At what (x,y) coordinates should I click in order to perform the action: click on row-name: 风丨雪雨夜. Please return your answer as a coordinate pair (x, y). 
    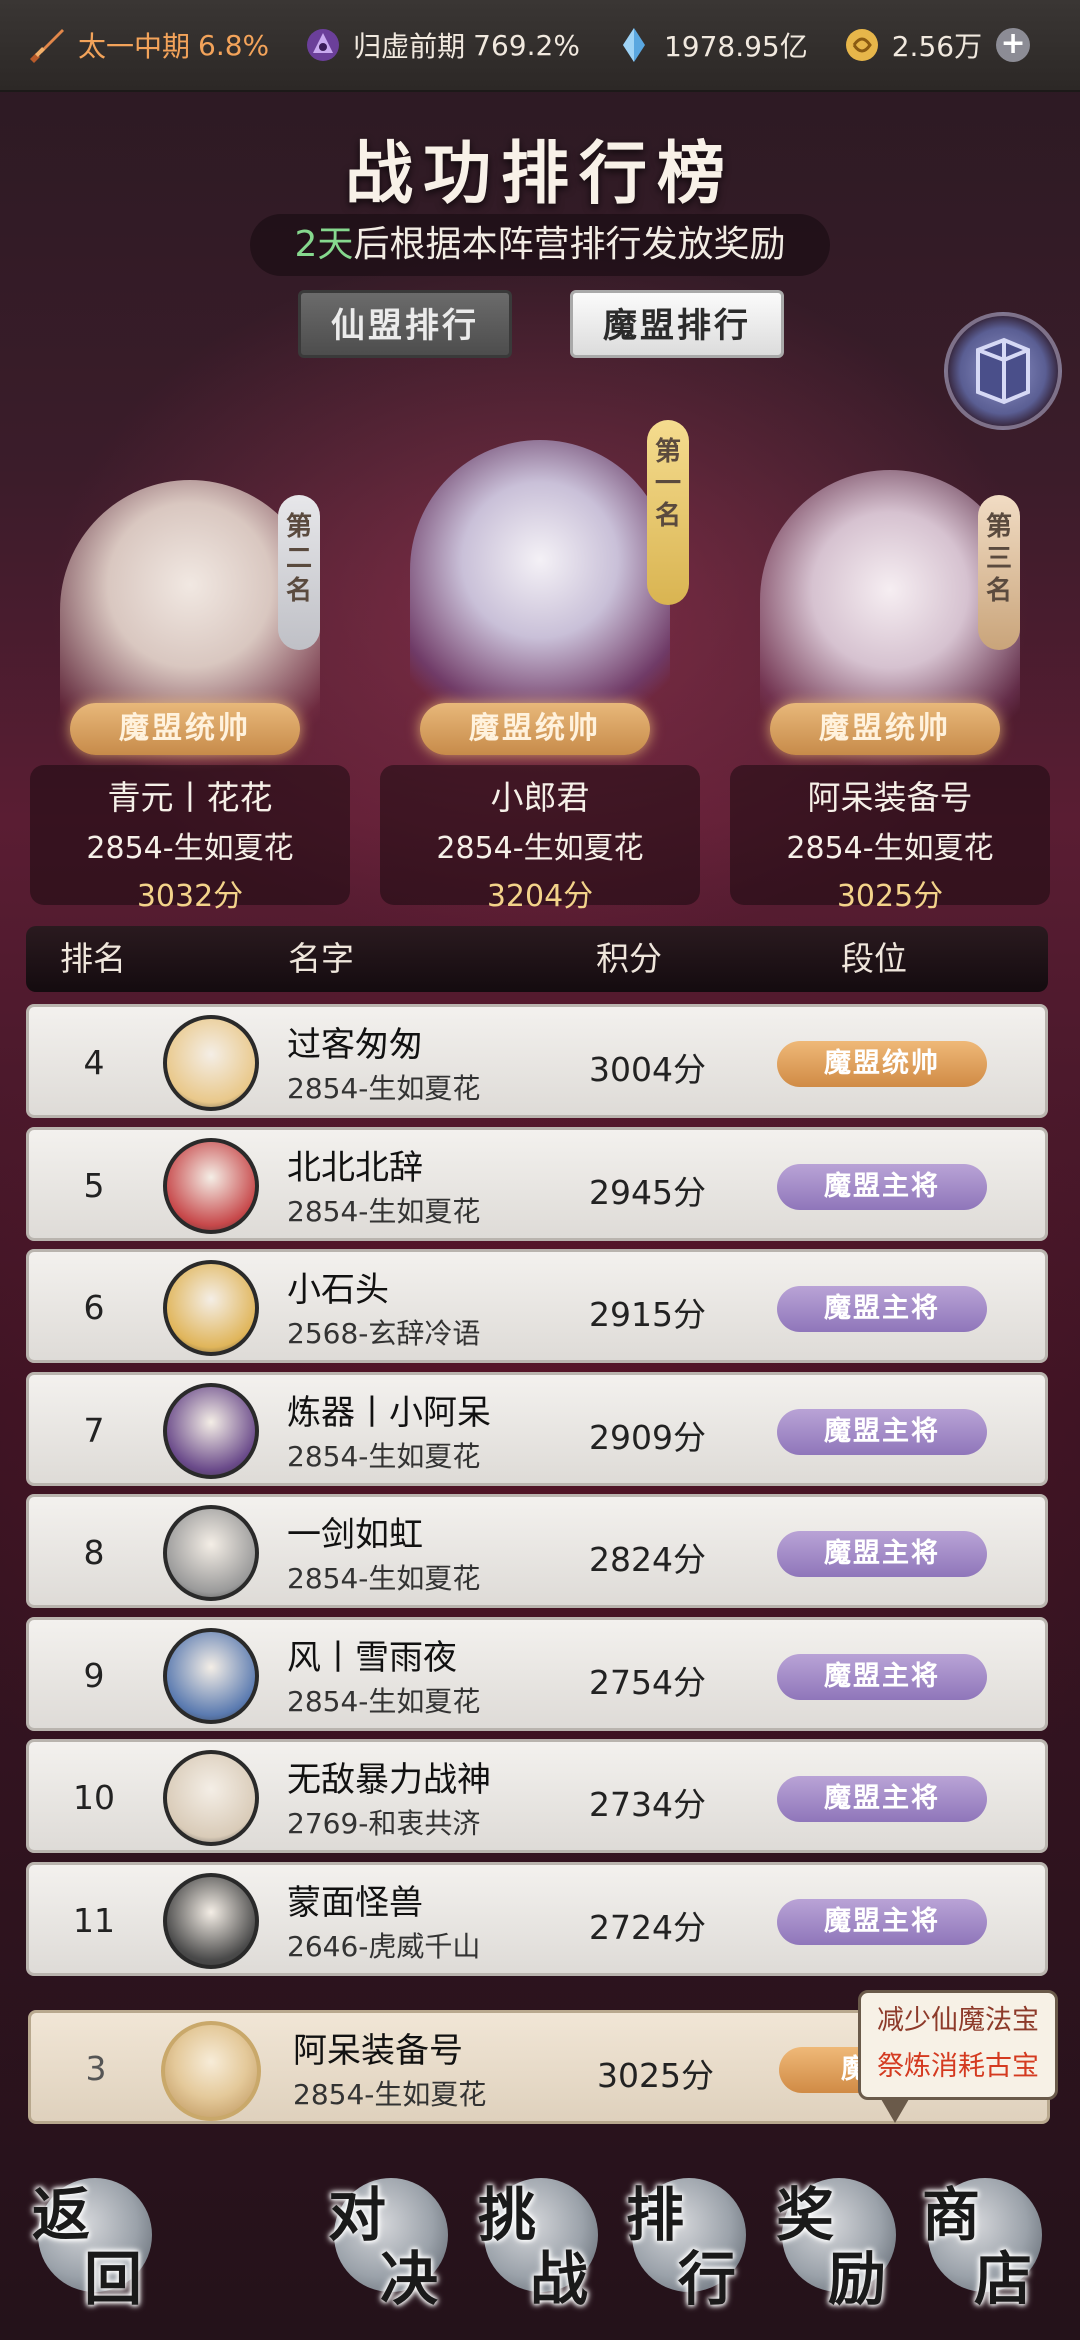
    Looking at the image, I should click on (372, 1657).